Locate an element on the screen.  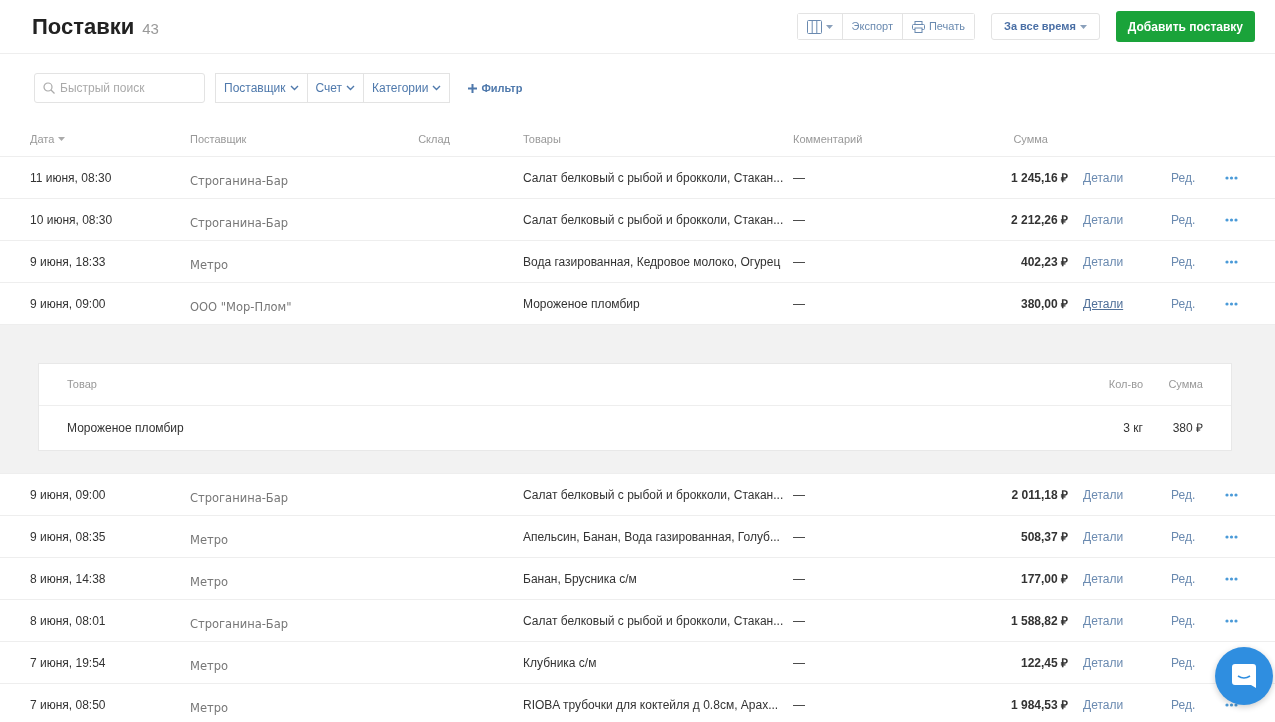
chat-icon is located at coordinates (1244, 676).